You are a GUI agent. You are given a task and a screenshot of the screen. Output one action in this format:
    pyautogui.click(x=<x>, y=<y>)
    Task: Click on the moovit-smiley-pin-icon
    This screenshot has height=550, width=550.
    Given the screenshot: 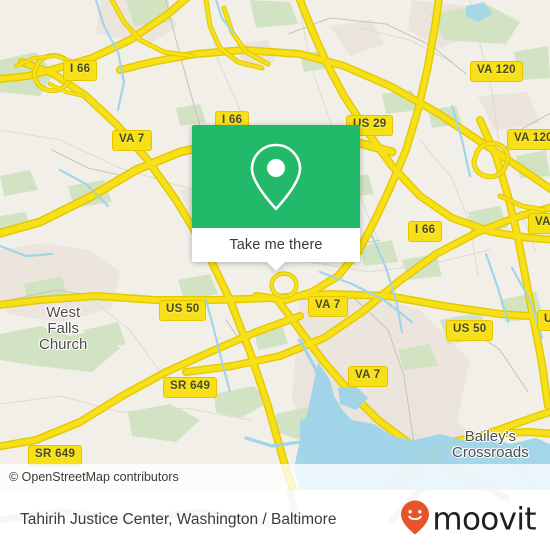 What is the action you would take?
    pyautogui.click(x=415, y=520)
    